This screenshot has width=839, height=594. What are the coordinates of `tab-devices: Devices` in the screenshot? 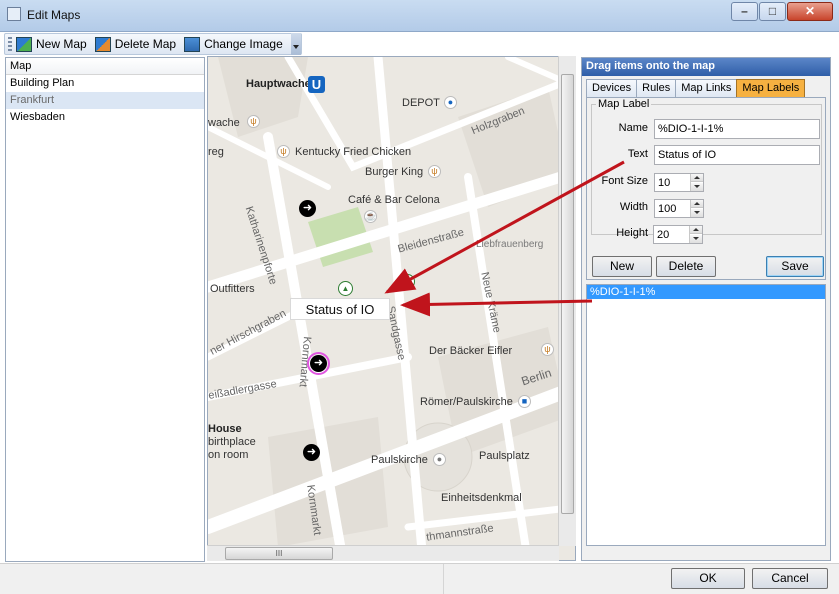 It's located at (612, 88).